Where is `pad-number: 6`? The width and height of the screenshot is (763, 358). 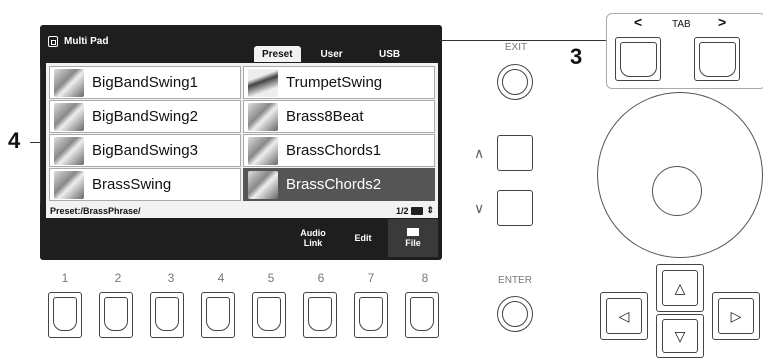
pad-number: 6 is located at coordinates (321, 278).